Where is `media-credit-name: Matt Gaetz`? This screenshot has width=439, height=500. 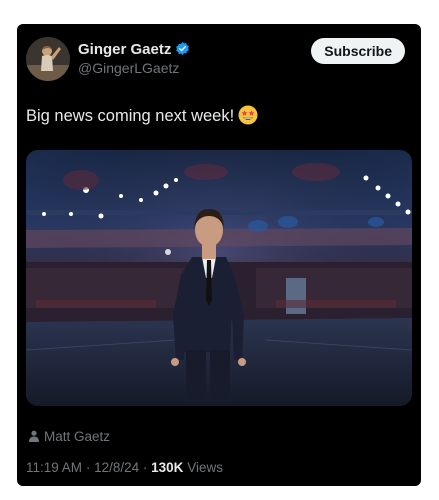 media-credit-name: Matt Gaetz is located at coordinates (77, 436).